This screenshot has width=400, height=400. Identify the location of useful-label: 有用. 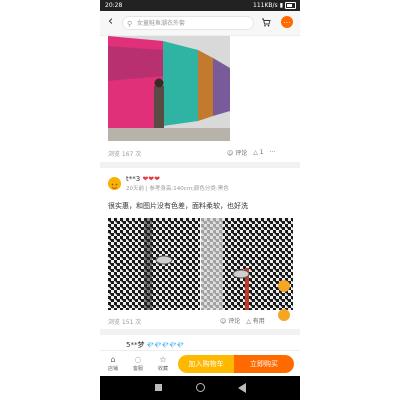
(258, 321).